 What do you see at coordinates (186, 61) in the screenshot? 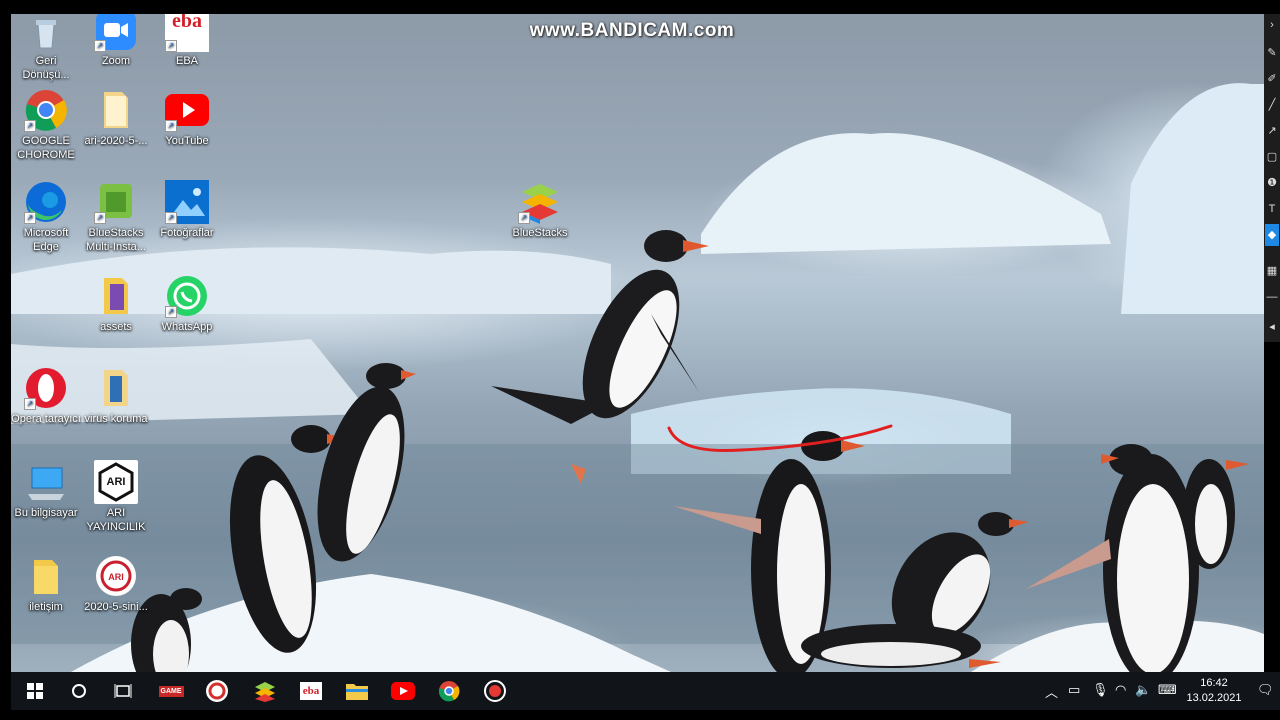
I see `desktop-icon-label: EBA` at bounding box center [186, 61].